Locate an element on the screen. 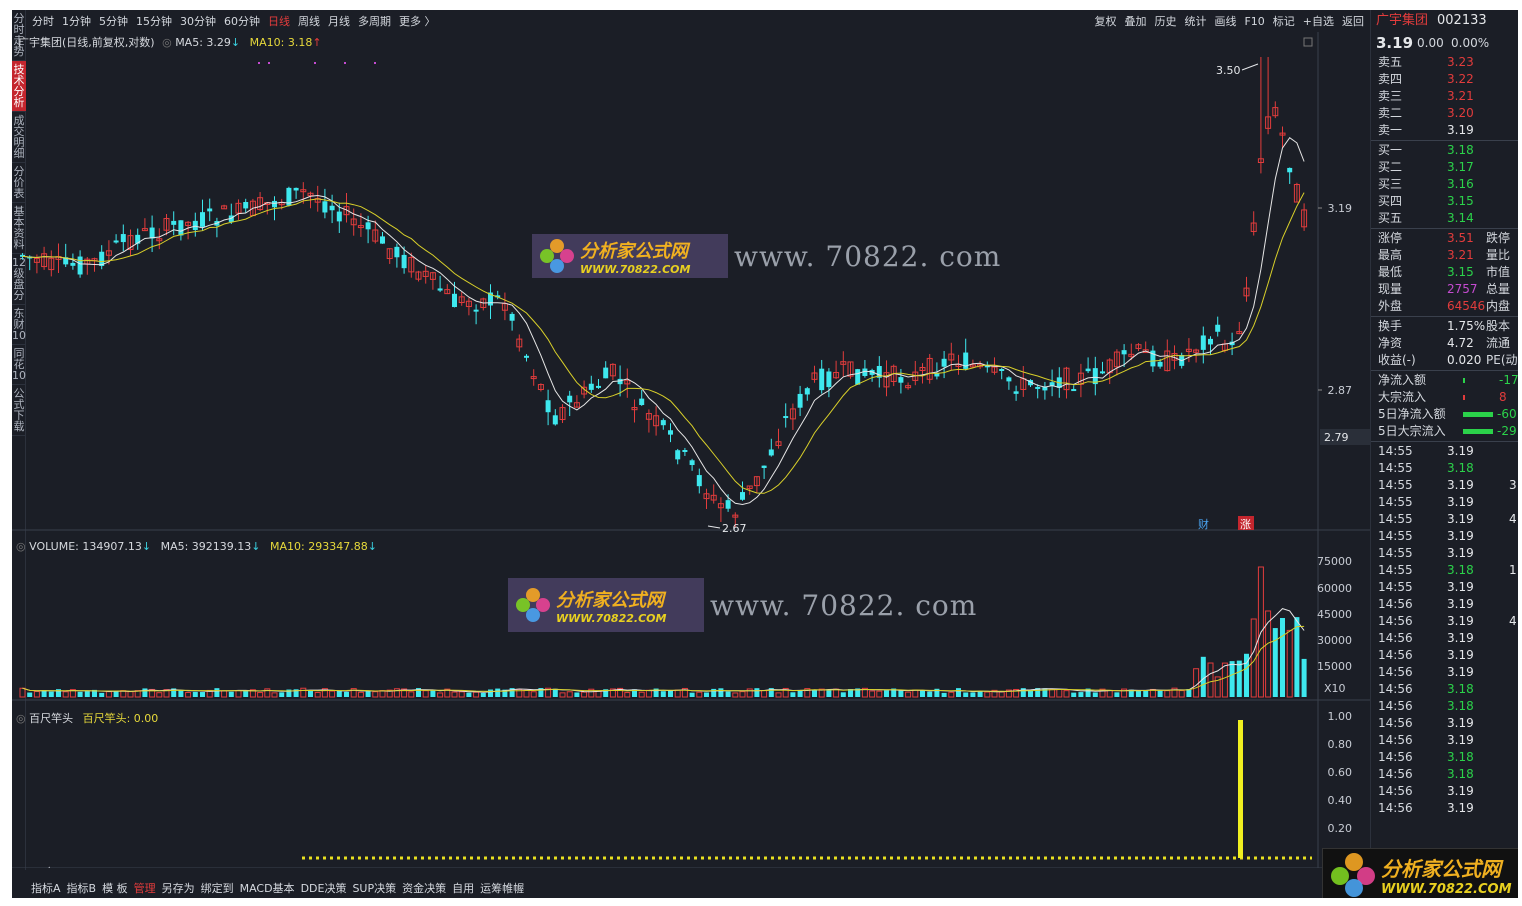 The height and width of the screenshot is (906, 1522). tick-row: 14:55 3.19 4 is located at coordinates (1444, 519).